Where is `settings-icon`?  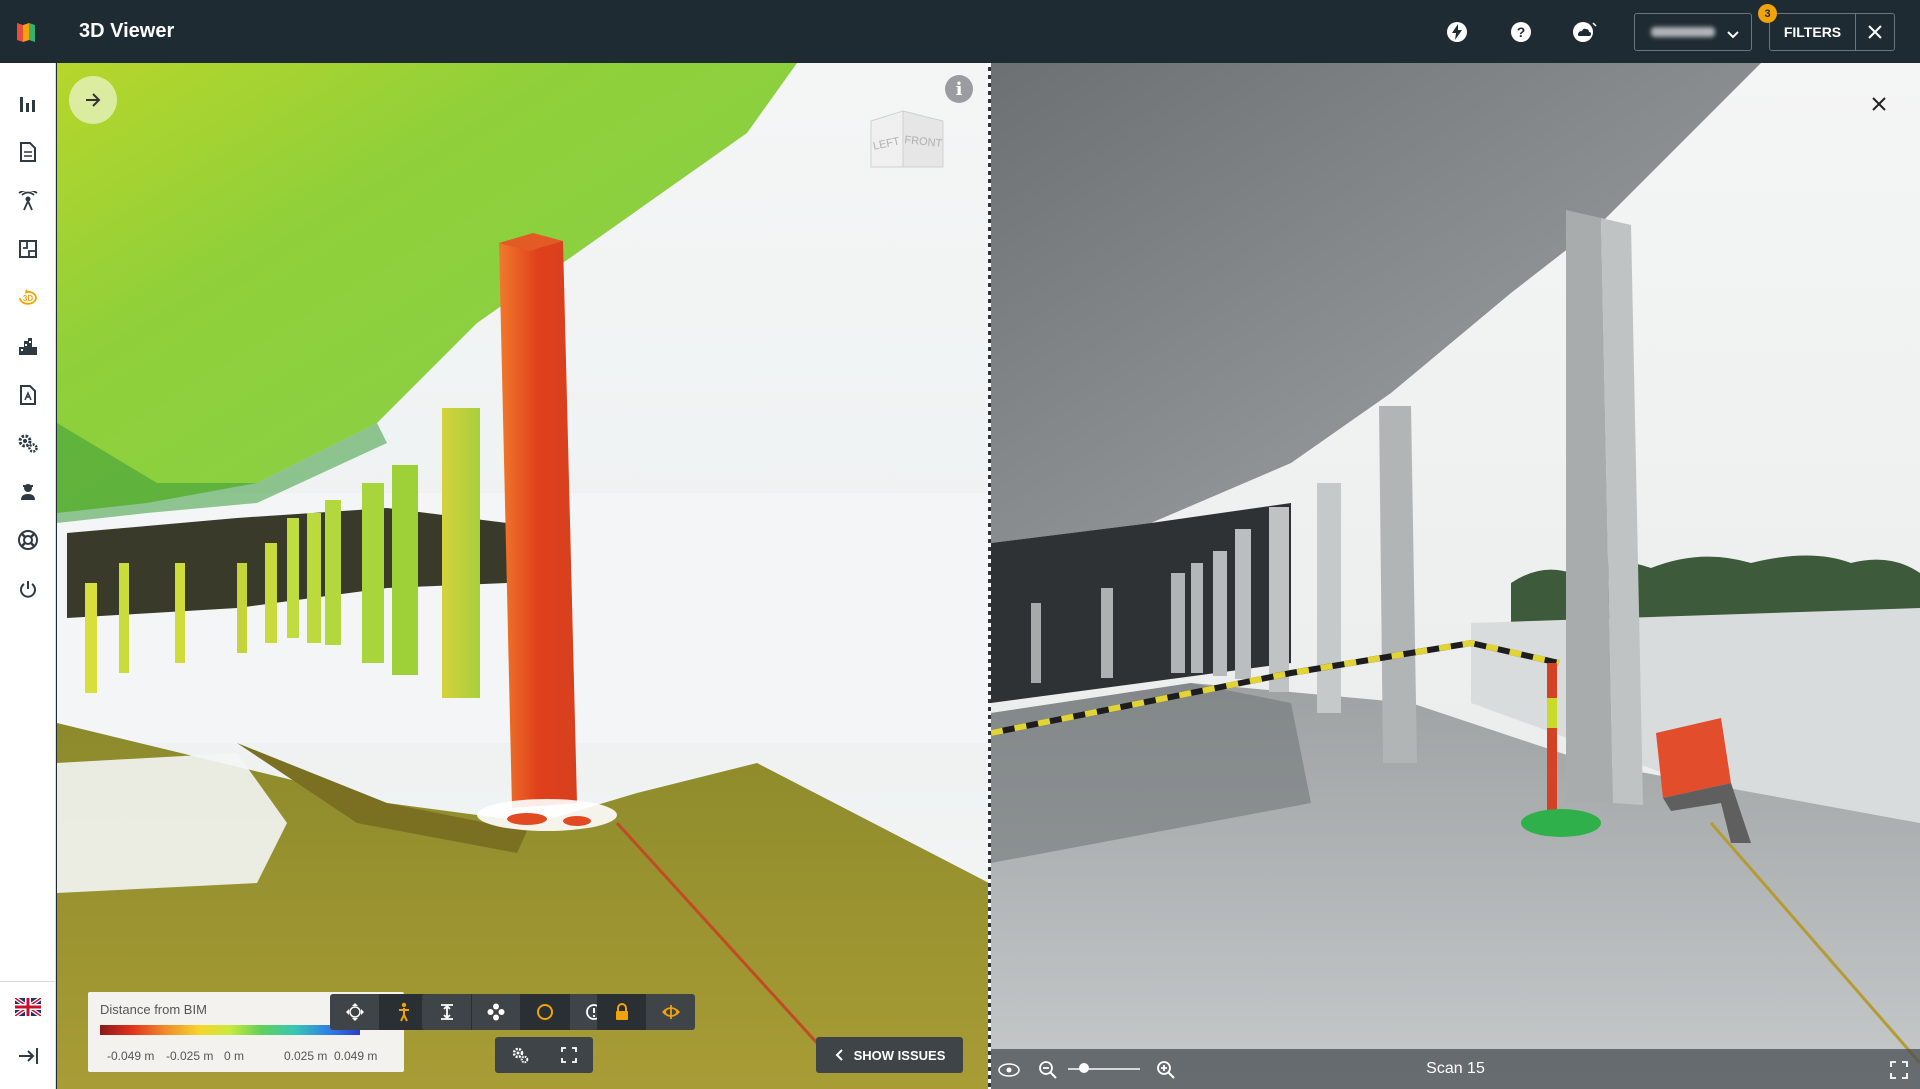
settings-icon is located at coordinates (28, 443).